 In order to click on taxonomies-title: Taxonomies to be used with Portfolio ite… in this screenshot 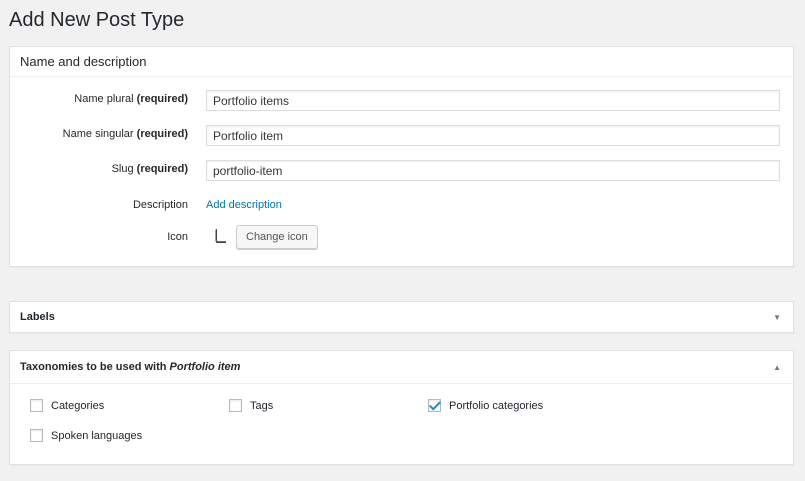, I will do `click(130, 367)`.